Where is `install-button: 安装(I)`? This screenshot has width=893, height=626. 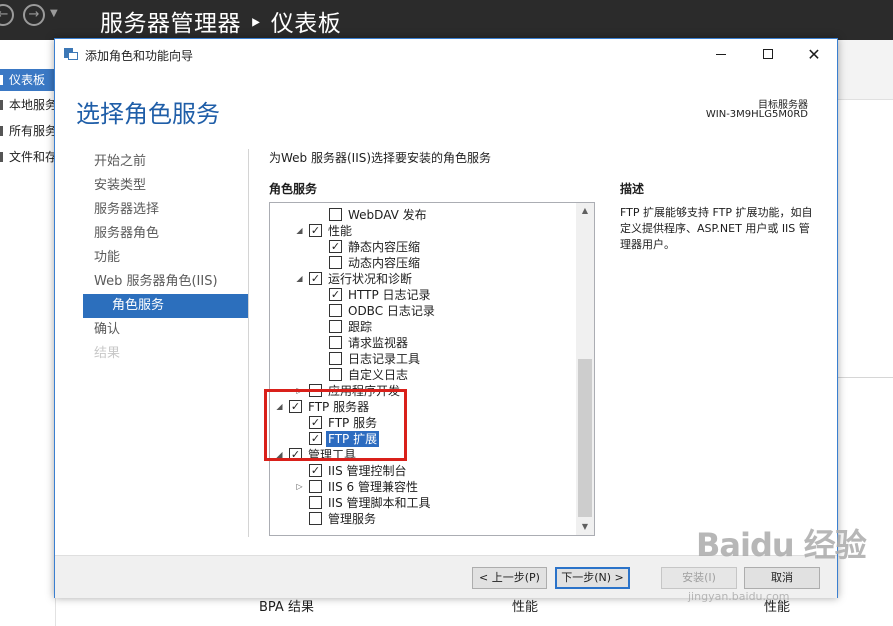 install-button: 安装(I) is located at coordinates (699, 578).